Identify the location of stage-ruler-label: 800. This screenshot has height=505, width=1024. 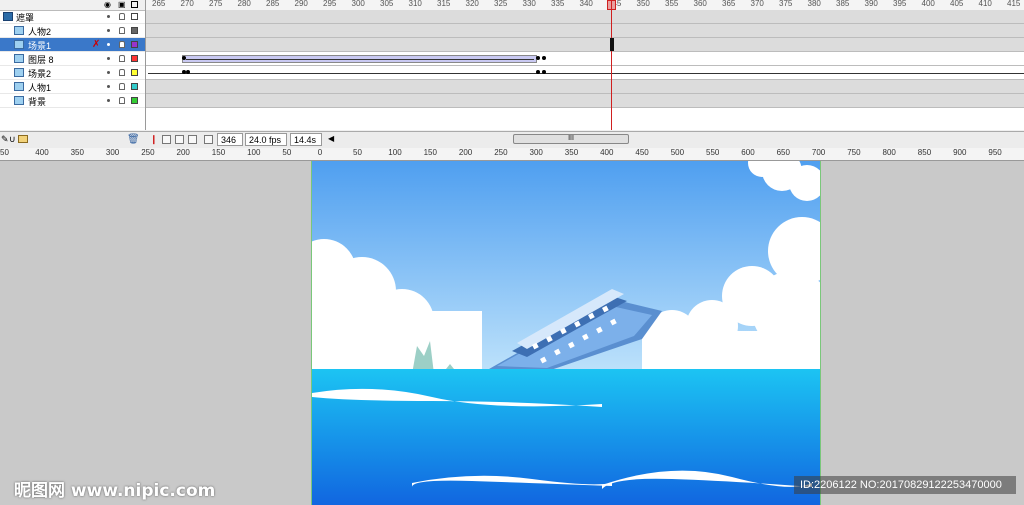
(889, 152).